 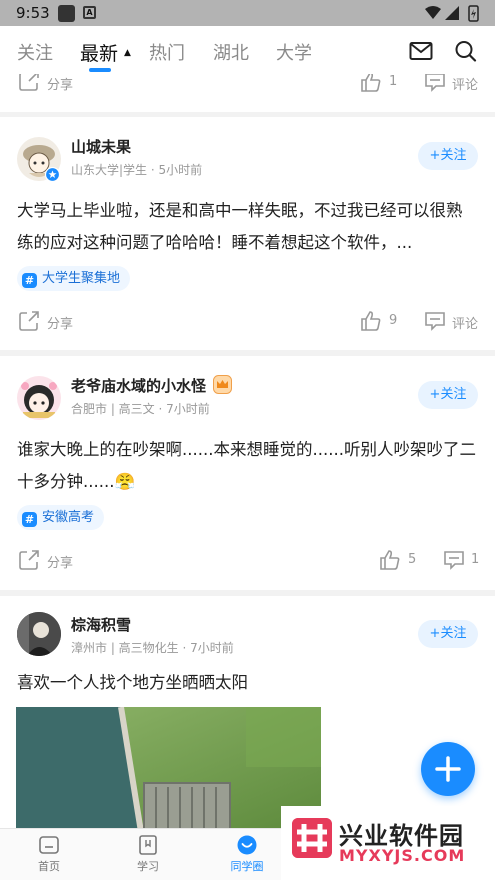 I want to click on like-count: 9, so click(x=393, y=320).